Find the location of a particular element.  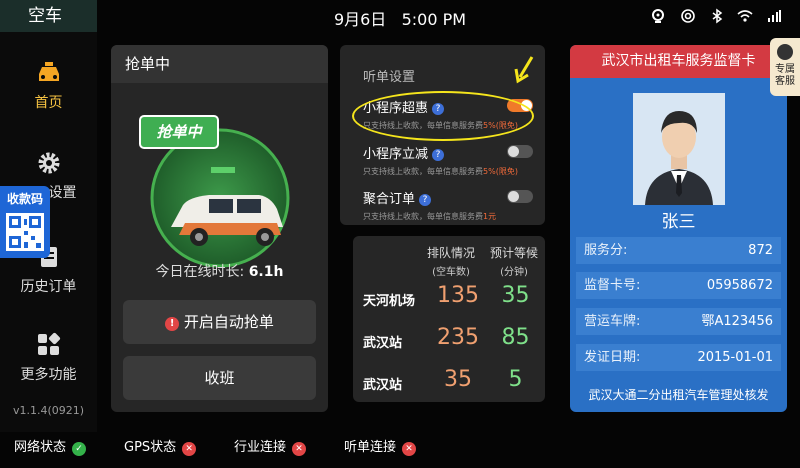

taxi-icon is located at coordinates (48, 71).